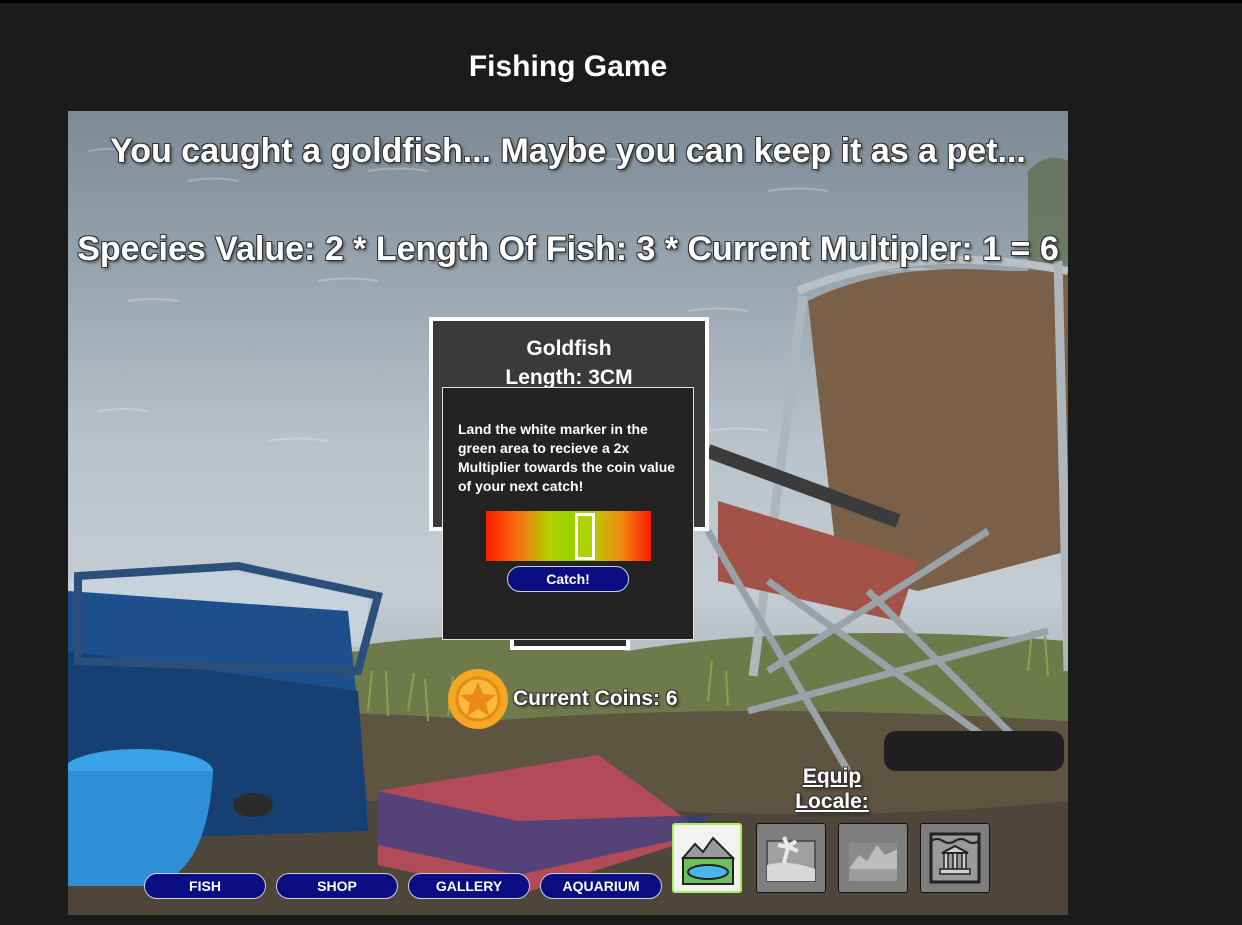  Describe the element at coordinates (832, 789) in the screenshot. I see `equip-locale-label: Equip Locale:` at that location.